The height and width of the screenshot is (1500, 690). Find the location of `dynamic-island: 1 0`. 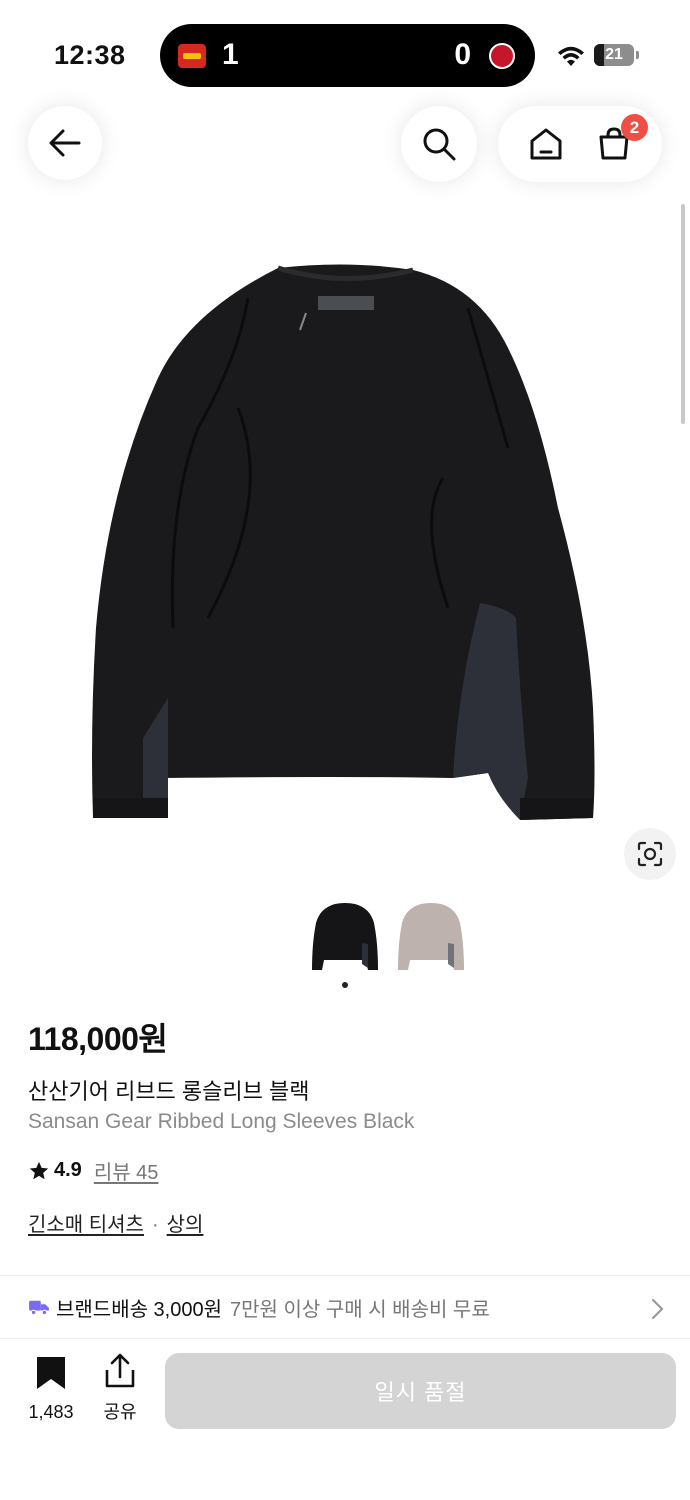

dynamic-island: 1 0 is located at coordinates (347, 55).